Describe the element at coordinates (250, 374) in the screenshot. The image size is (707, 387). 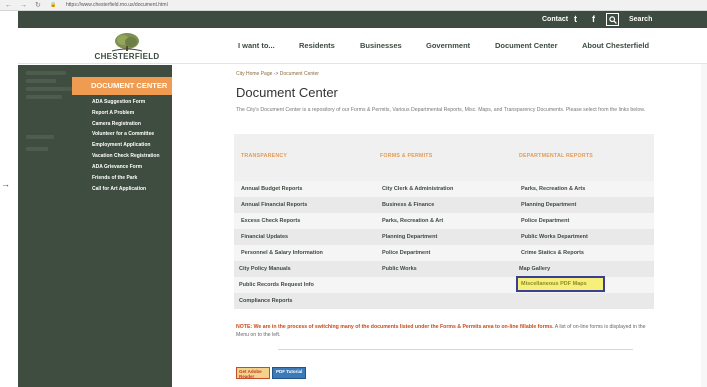
I see `adobe-reader-label: Get Adobe Reader` at that location.